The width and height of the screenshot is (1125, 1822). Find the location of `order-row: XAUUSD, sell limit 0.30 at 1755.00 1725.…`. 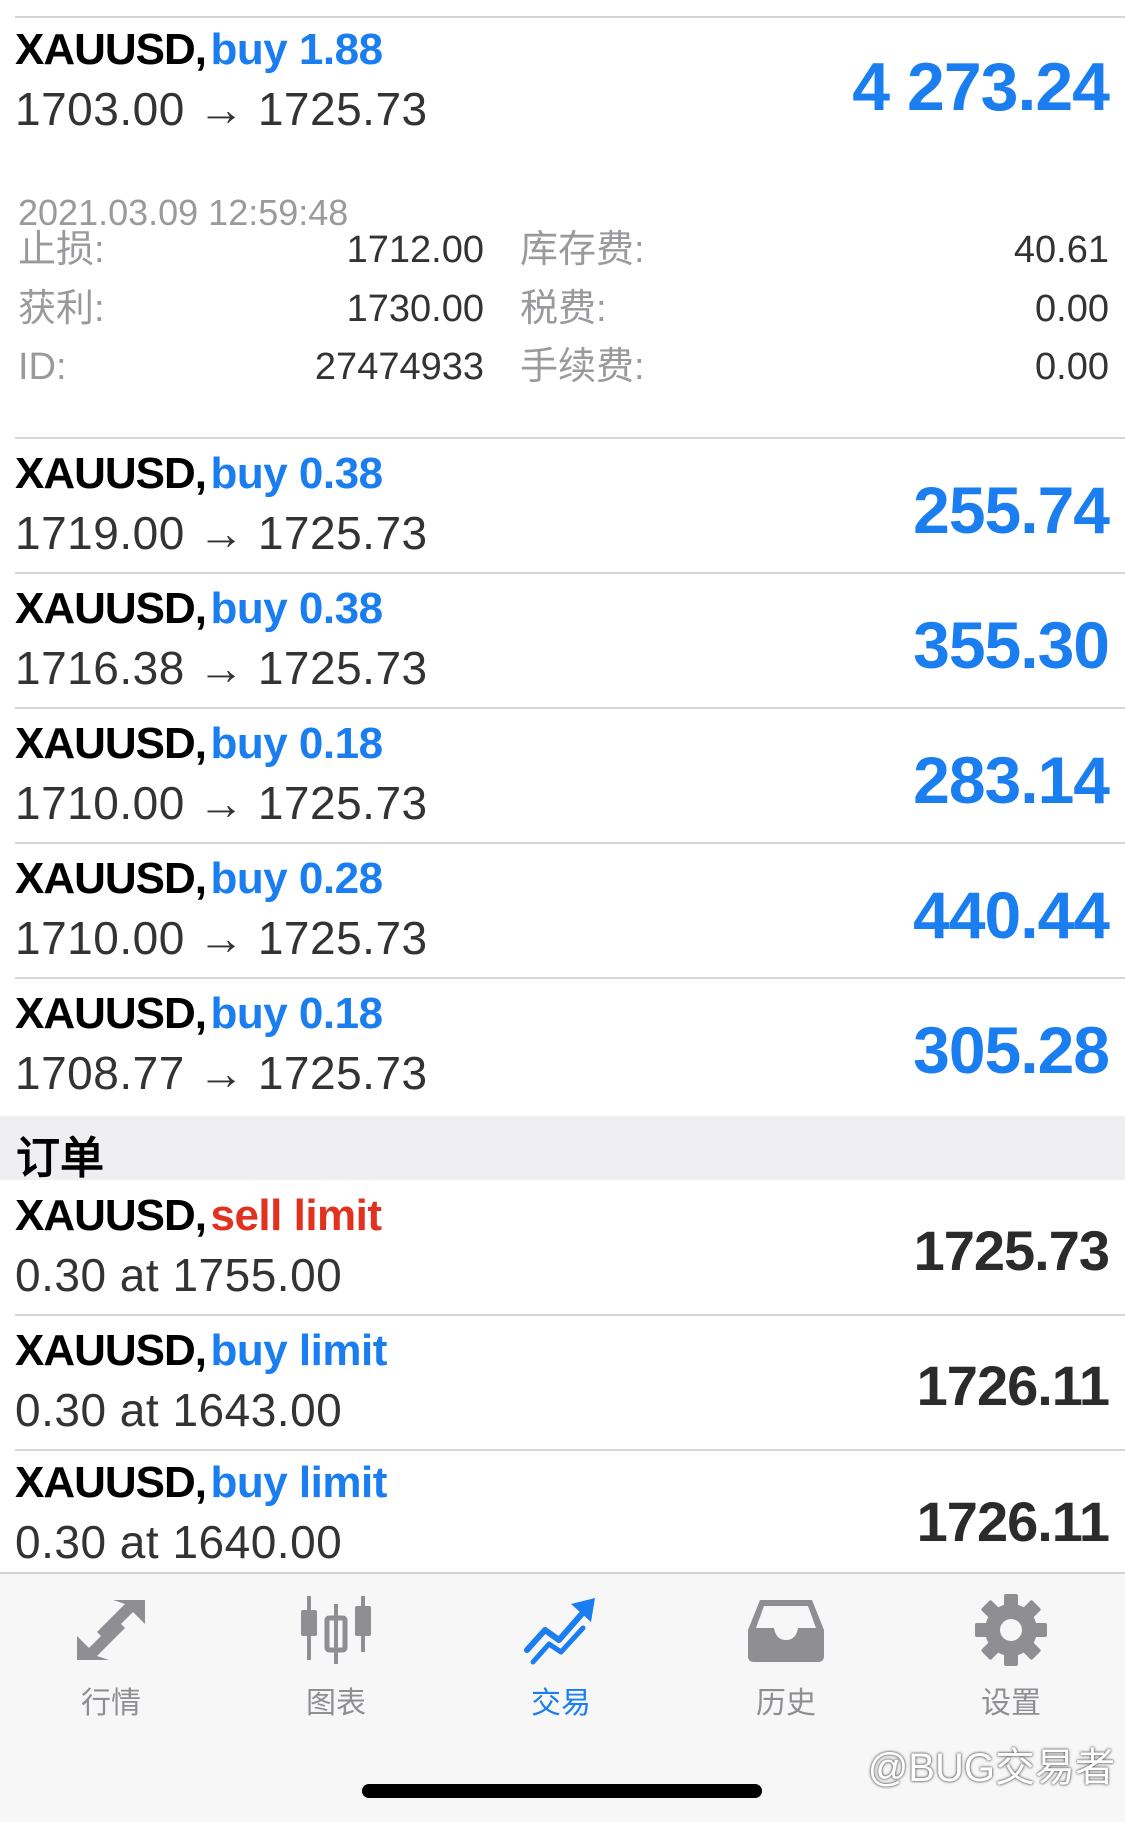

order-row: XAUUSD, sell limit 0.30 at 1755.00 1725.… is located at coordinates (562, 1250).